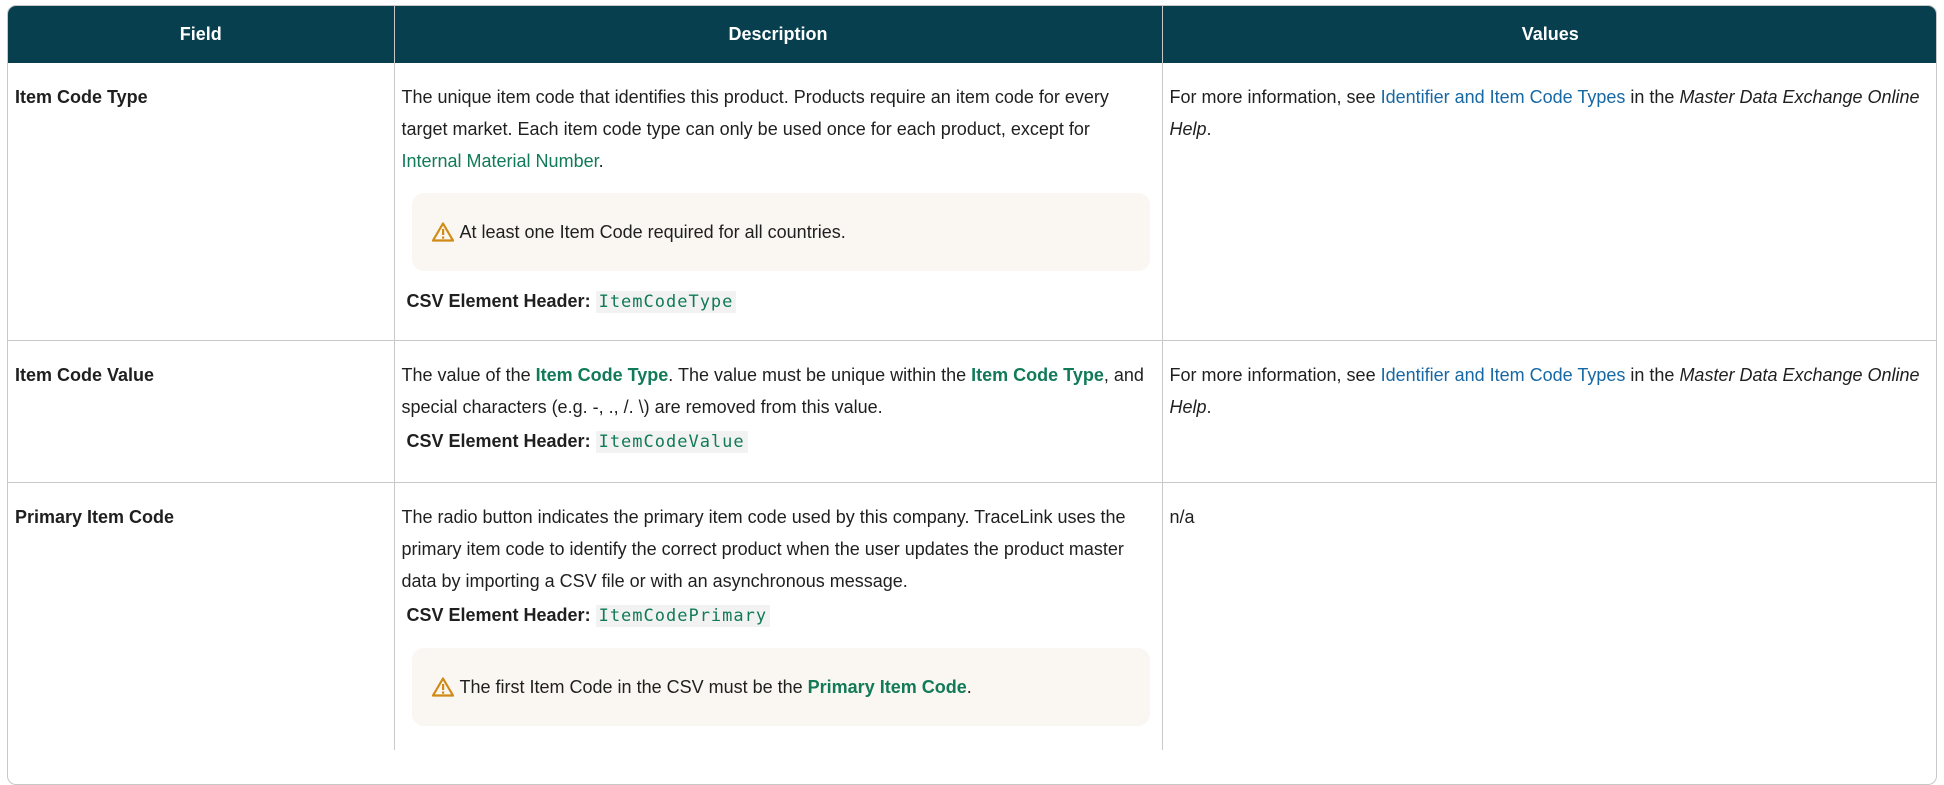 Image resolution: width=1944 pixels, height=785 pixels. What do you see at coordinates (468, 374) in the screenshot?
I see `description-text-part: The value of the` at bounding box center [468, 374].